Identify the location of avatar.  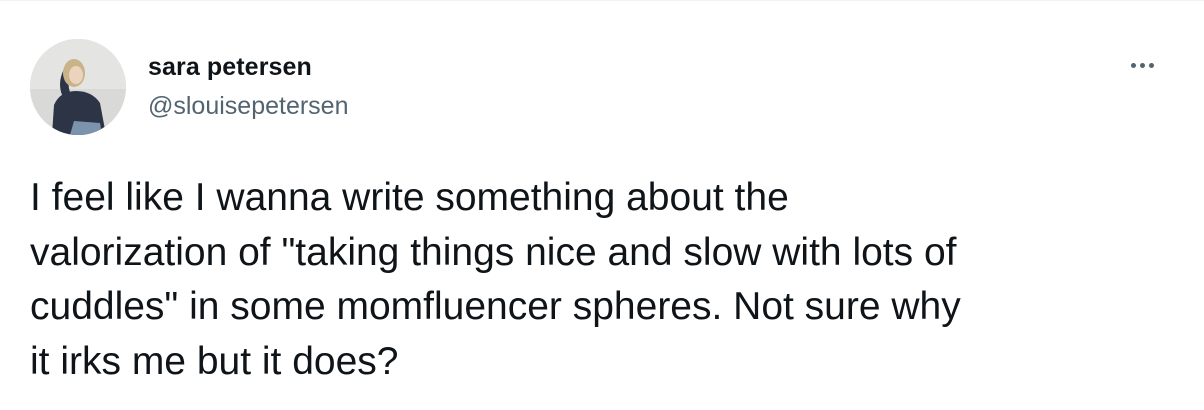
(78, 87).